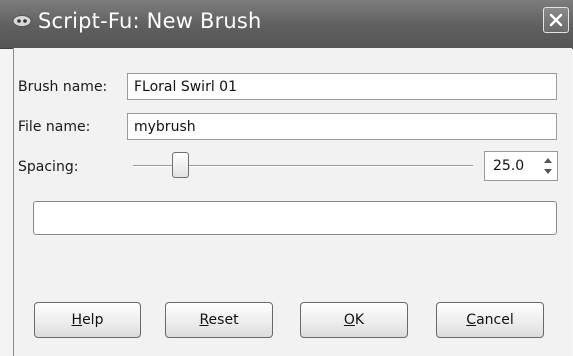  I want to click on spacing-slider-thumb, so click(180, 165).